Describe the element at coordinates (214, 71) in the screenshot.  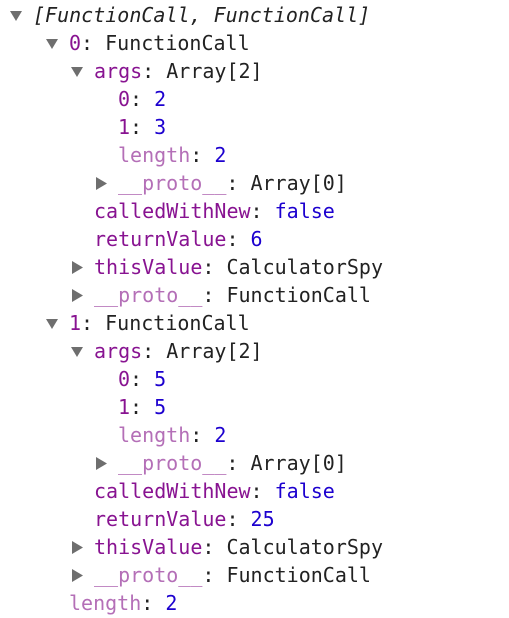
I see `property-value: Array[2]` at that location.